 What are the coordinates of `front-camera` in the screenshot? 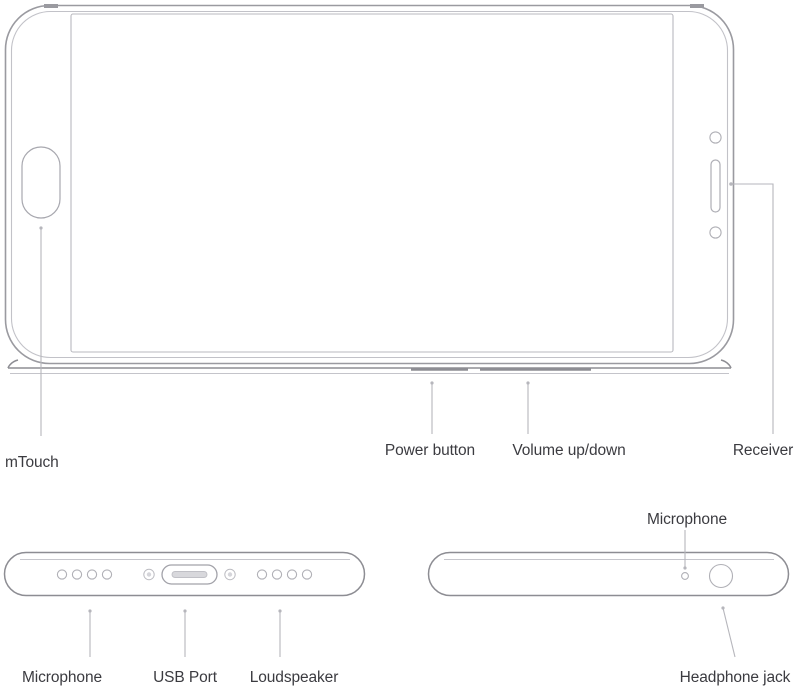 It's located at (715, 137).